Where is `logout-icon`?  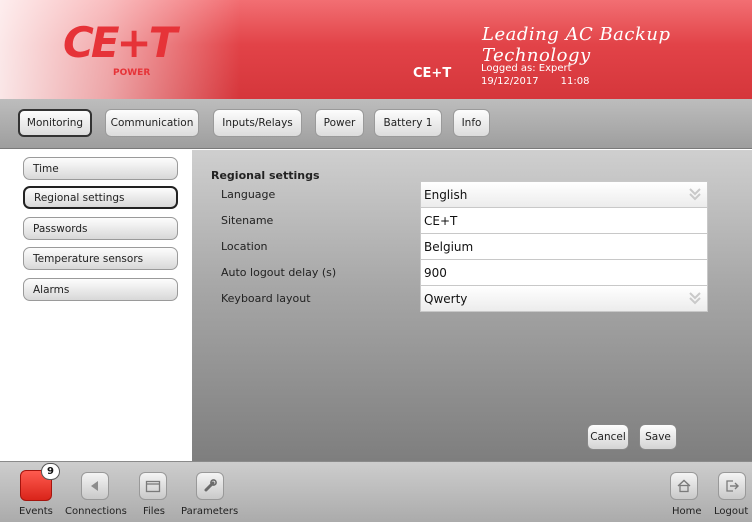
logout-icon is located at coordinates (732, 486).